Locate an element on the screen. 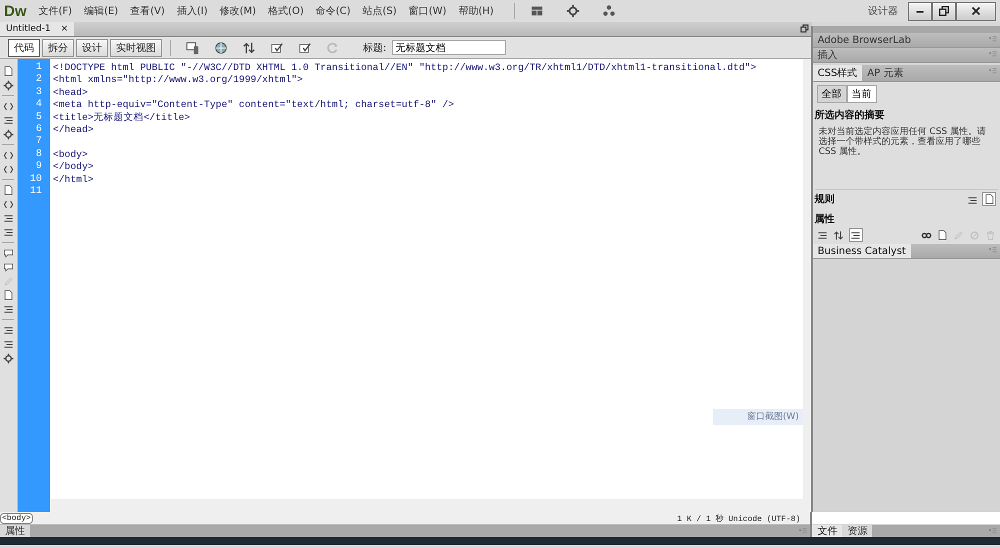 The image size is (1000, 548). code-line: <html xmlns="http://www.w3.org/1999/xhtml"> is located at coordinates (178, 80).